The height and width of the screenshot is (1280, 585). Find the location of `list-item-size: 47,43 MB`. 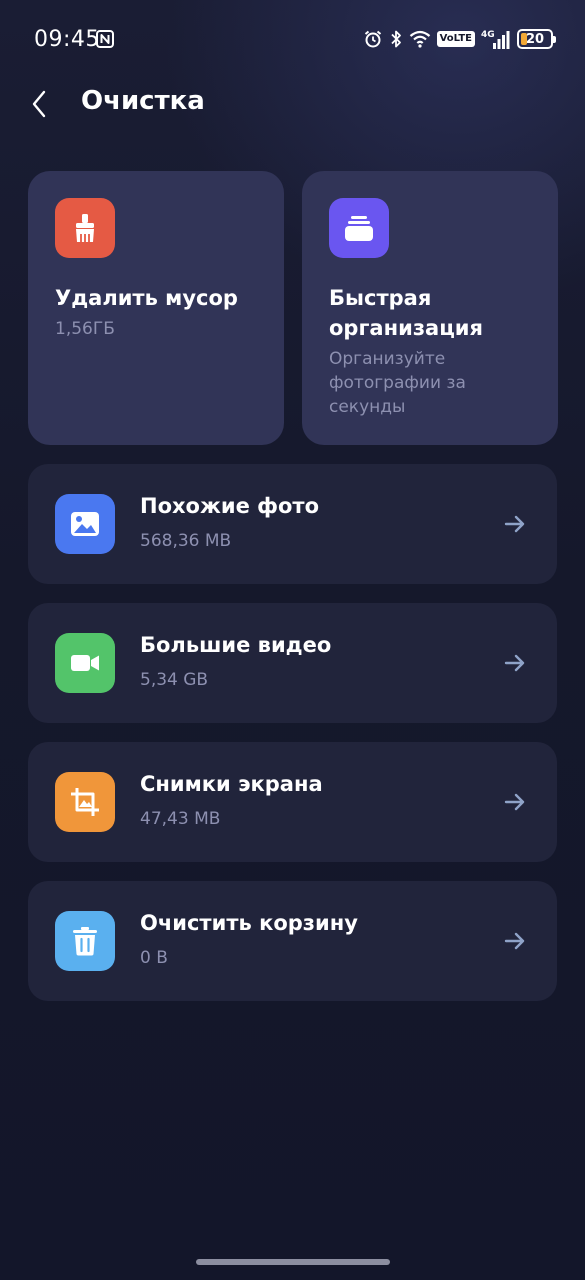

list-item-size: 47,43 MB is located at coordinates (180, 819).